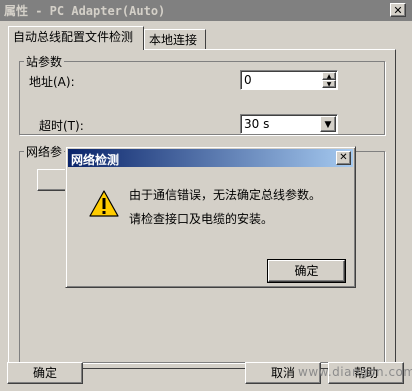  What do you see at coordinates (61, 126) in the screenshot?
I see `timeout-label: 超时(T):` at bounding box center [61, 126].